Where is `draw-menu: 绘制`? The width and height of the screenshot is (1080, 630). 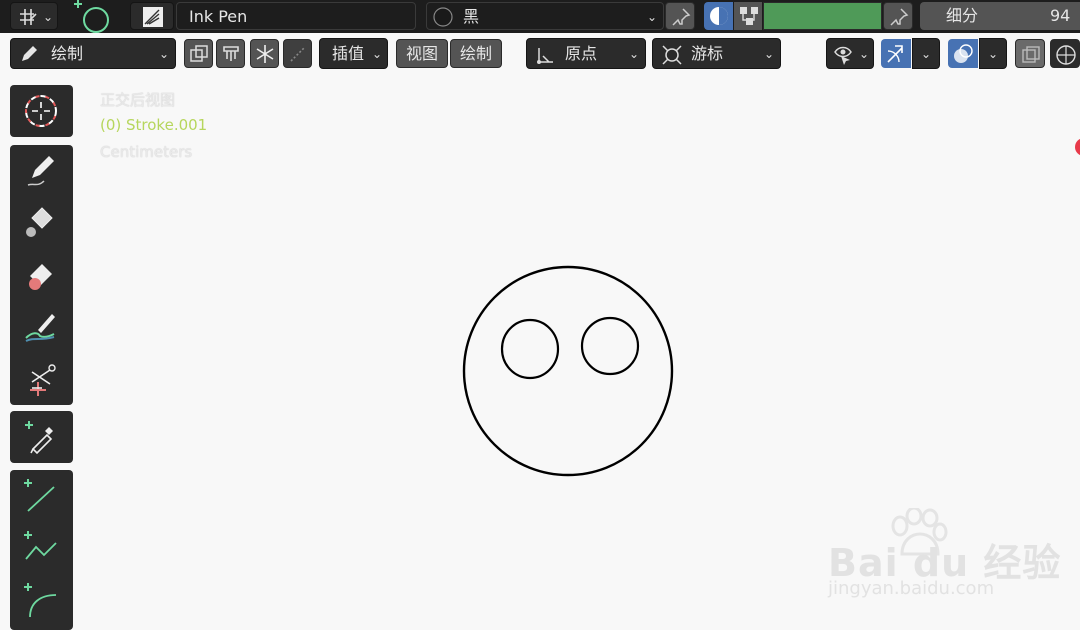 draw-menu: 绘制 is located at coordinates (476, 53).